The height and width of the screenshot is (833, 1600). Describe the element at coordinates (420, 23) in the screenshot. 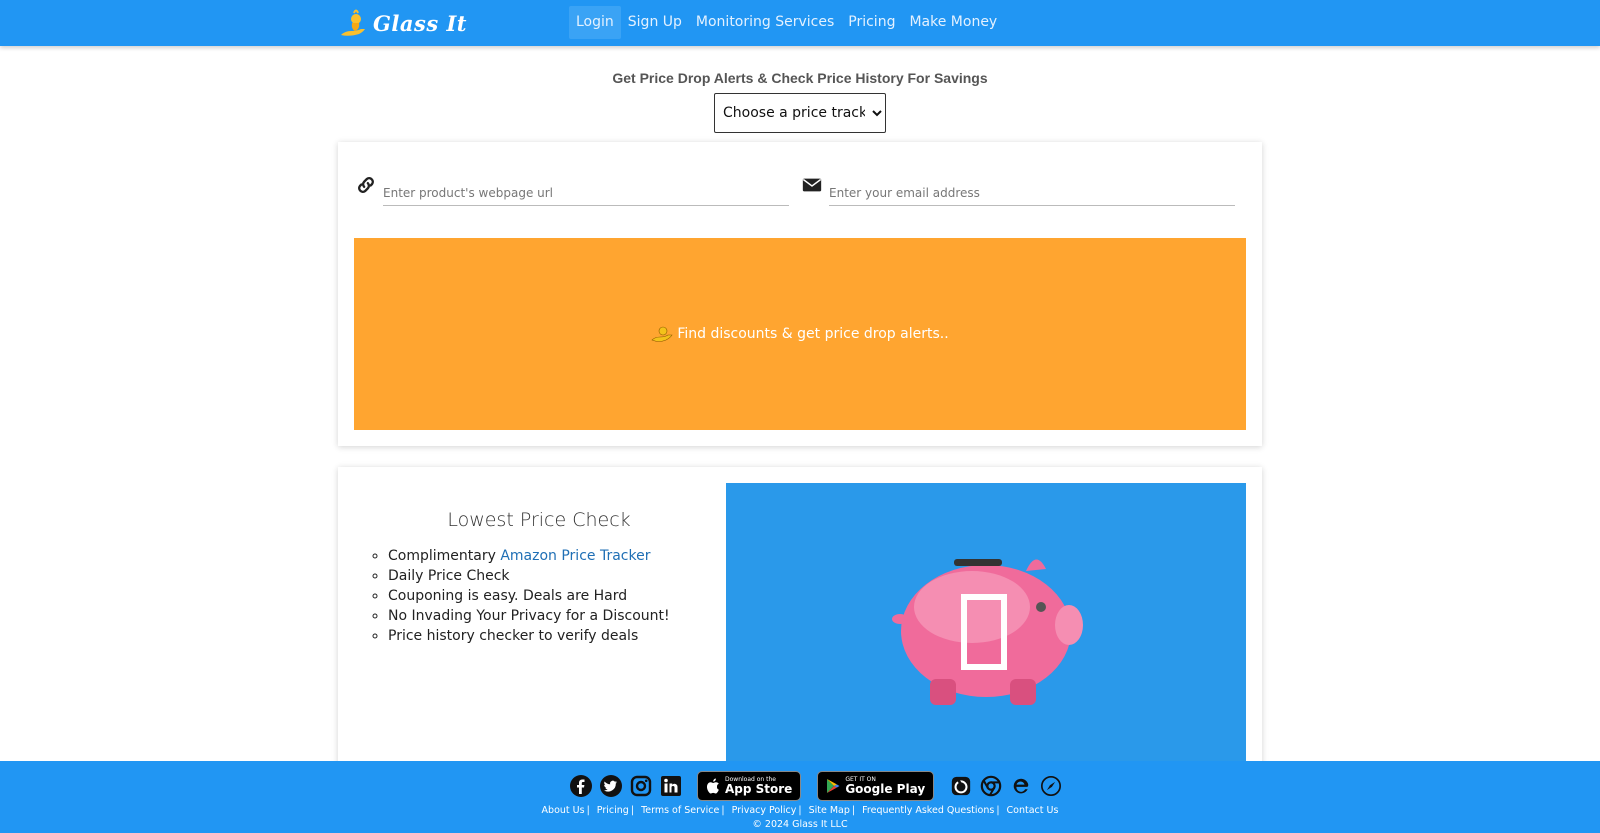

I see `brand-name: Glass It` at that location.